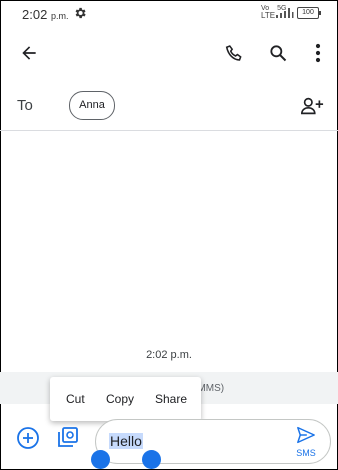 Image resolution: width=338 pixels, height=470 pixels. I want to click on more-vert-icon, so click(318, 53).